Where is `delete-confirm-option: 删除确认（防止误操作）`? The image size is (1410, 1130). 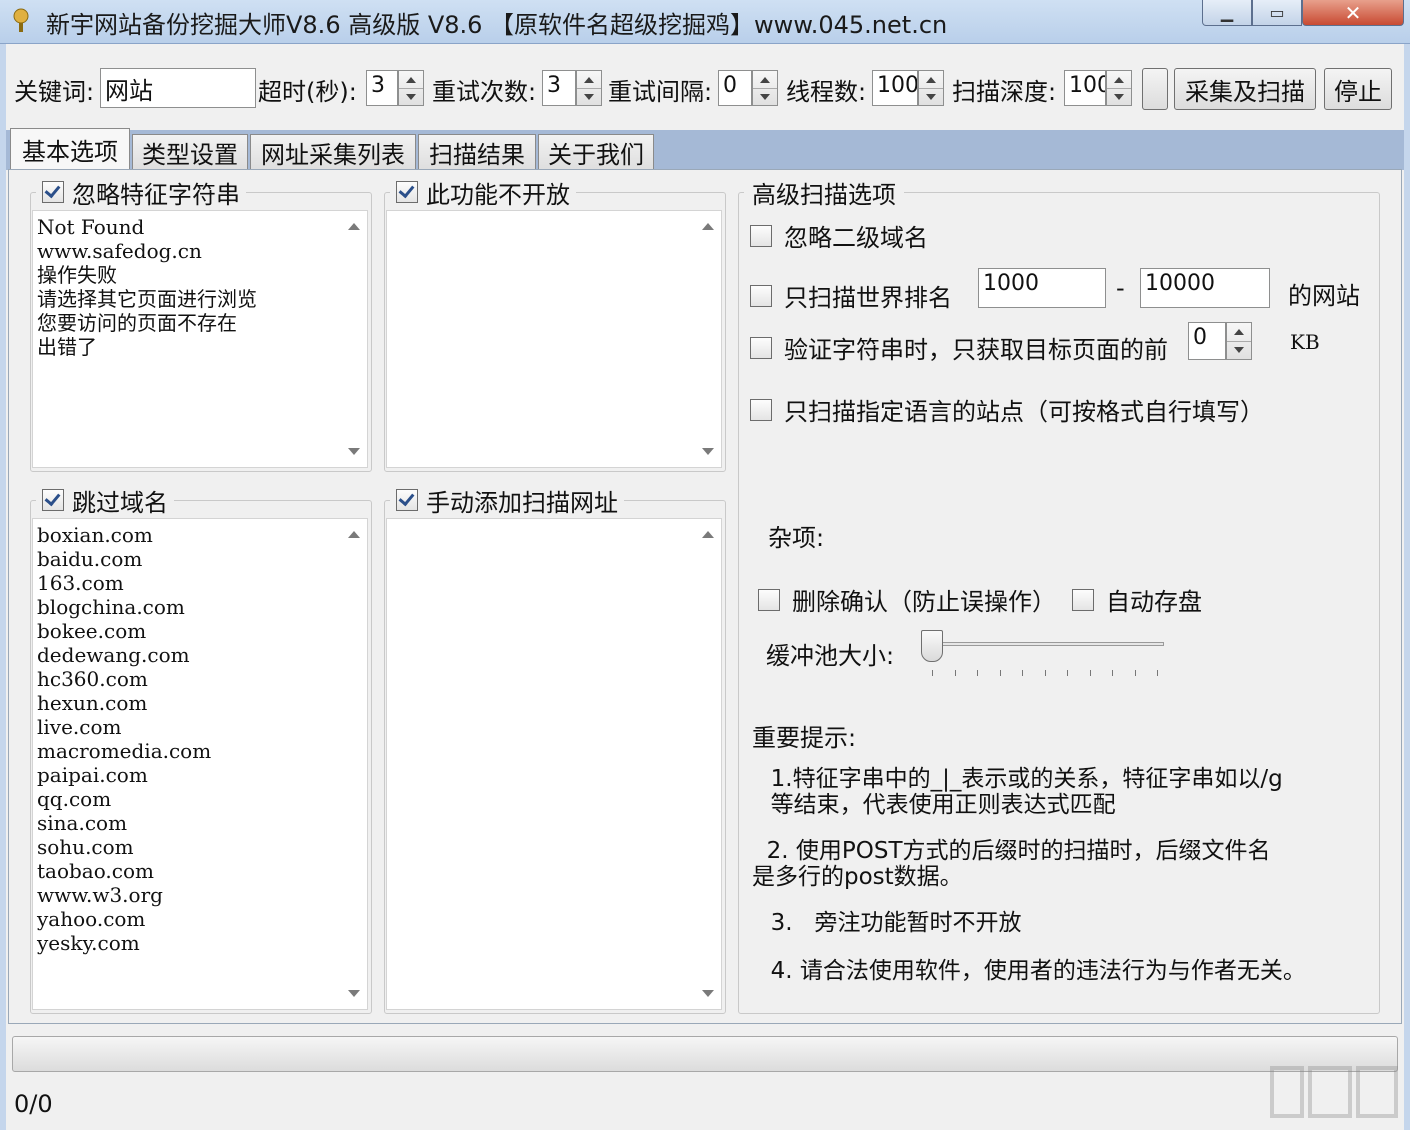 delete-confirm-option: 删除确认（防止误操作） is located at coordinates (907, 599).